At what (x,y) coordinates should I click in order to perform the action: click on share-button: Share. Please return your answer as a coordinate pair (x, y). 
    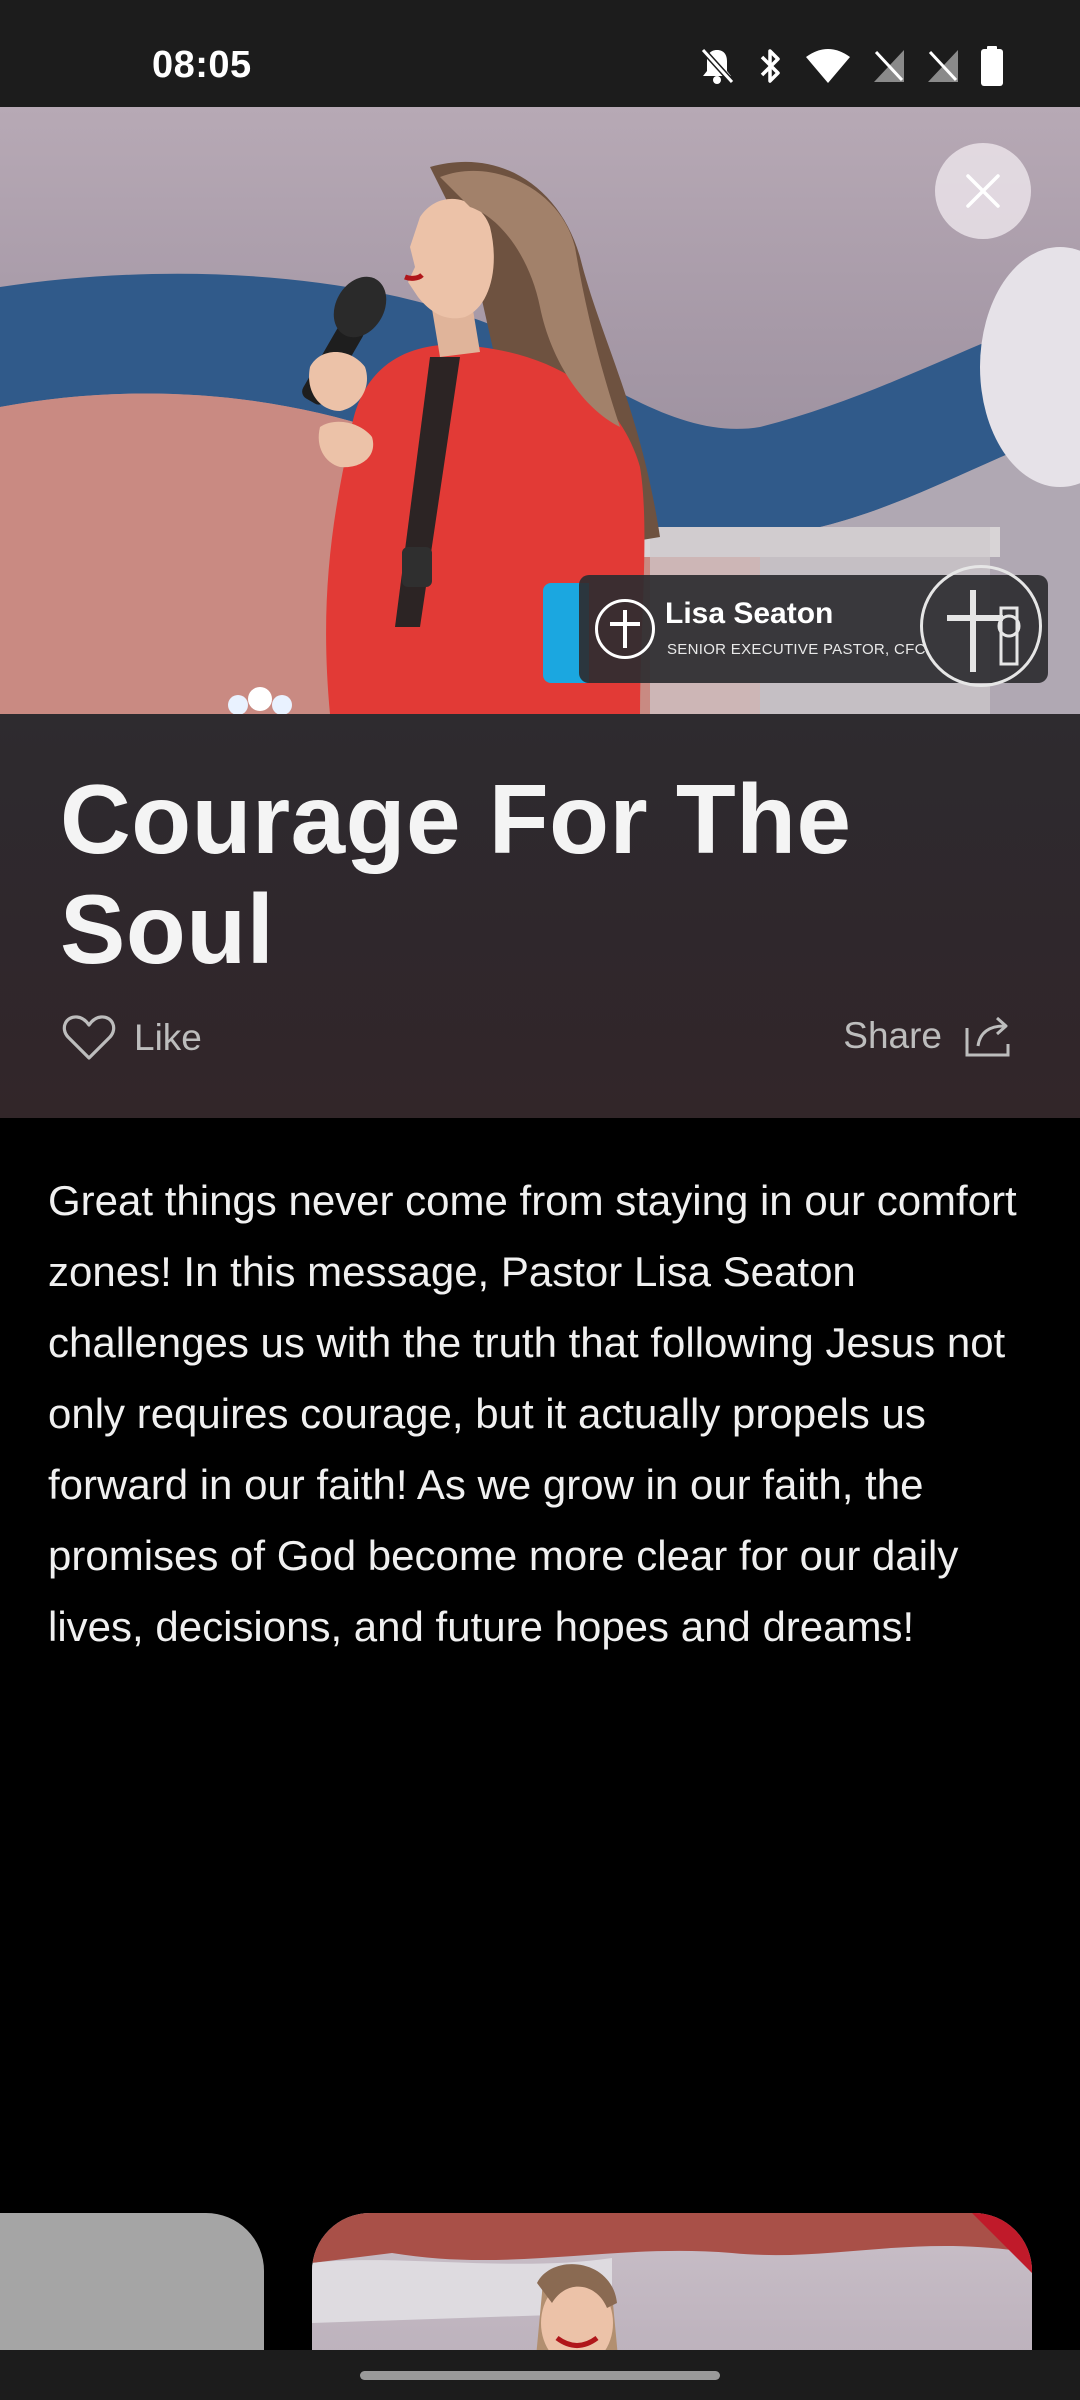
    Looking at the image, I should click on (929, 1036).